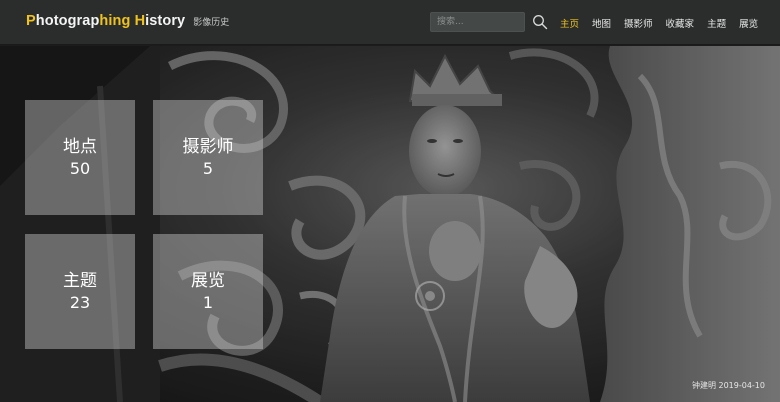  What do you see at coordinates (211, 23) in the screenshot?
I see `brand-subtitle: 影像历史` at bounding box center [211, 23].